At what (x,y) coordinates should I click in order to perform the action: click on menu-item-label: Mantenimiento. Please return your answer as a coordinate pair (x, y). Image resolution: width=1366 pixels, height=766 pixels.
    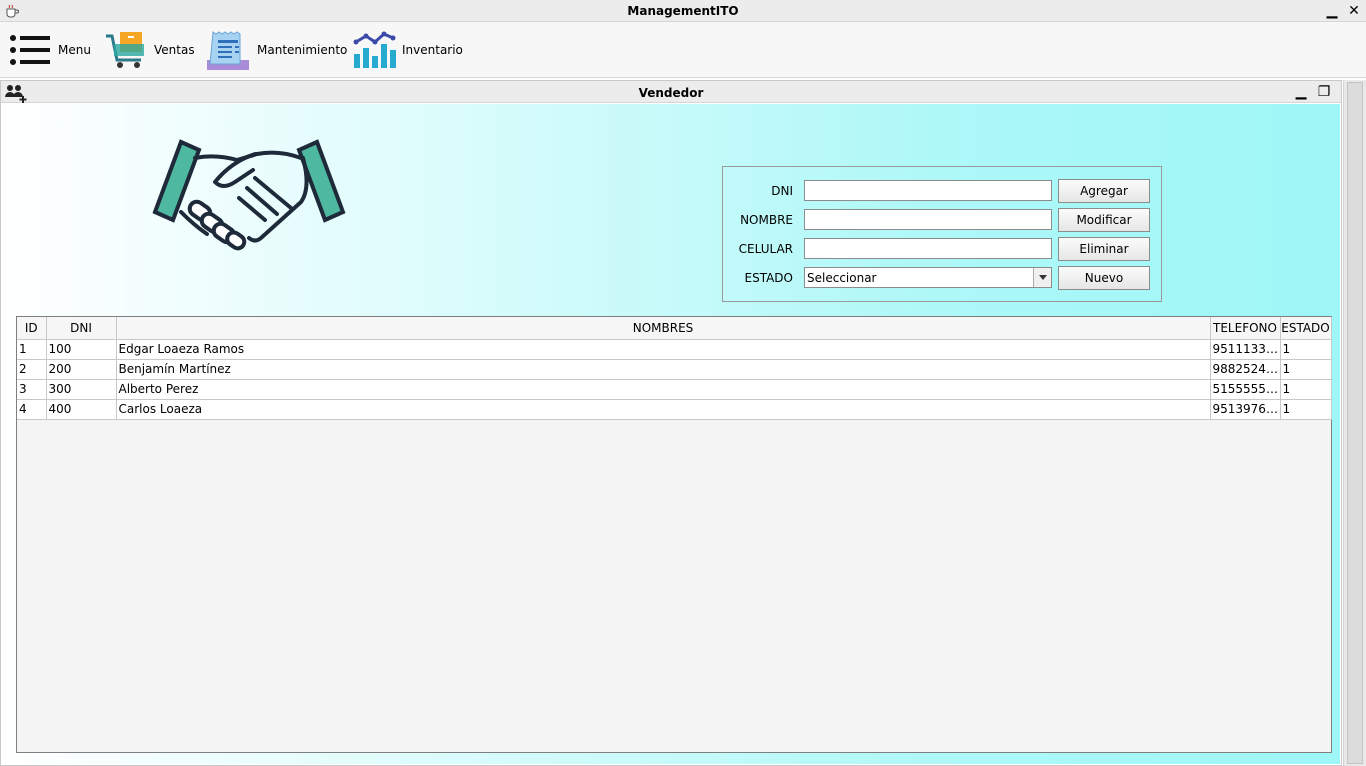
    Looking at the image, I should click on (302, 50).